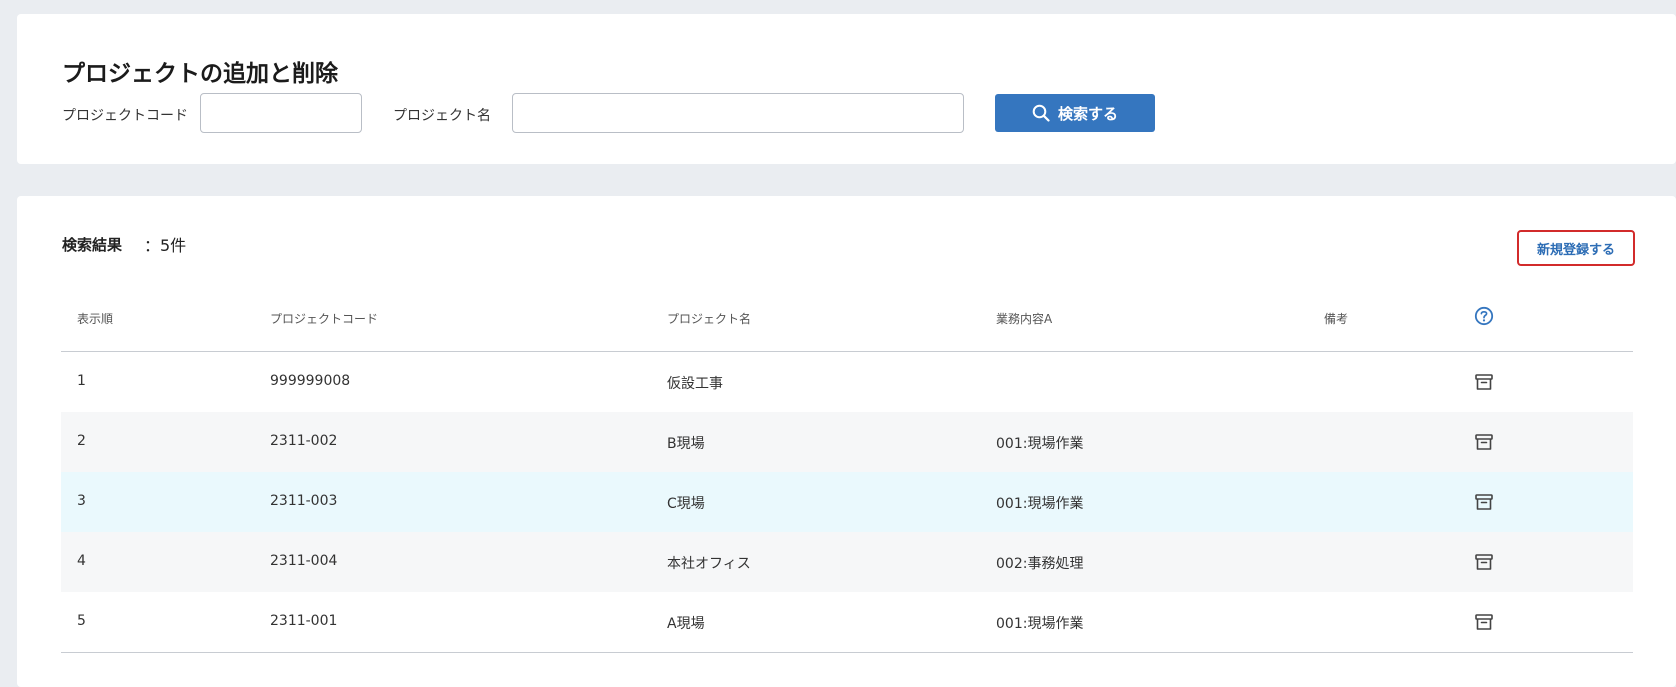 The image size is (1676, 687). Describe the element at coordinates (847, 502) in the screenshot. I see `table-row: 3 2311-003 C現場 001:現場作業` at that location.